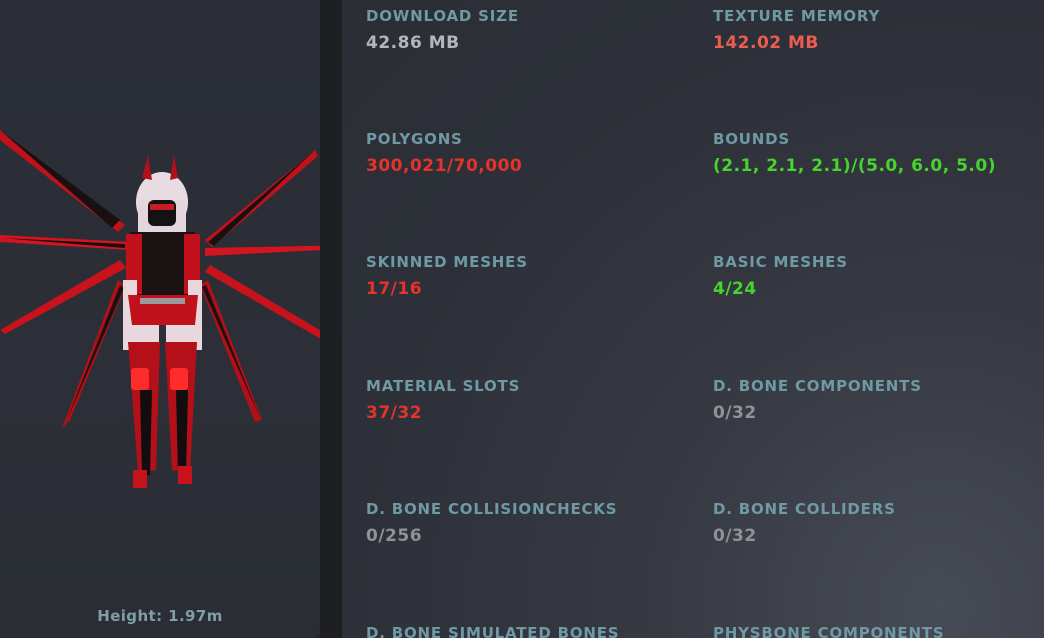 This screenshot has height=638, width=1044. What do you see at coordinates (414, 139) in the screenshot?
I see `stat-label: POLYGONS` at bounding box center [414, 139].